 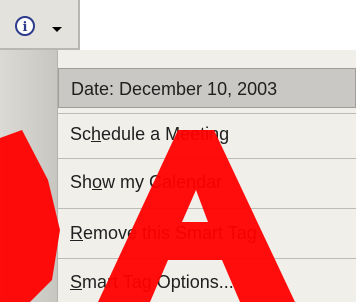 What do you see at coordinates (96, 134) in the screenshot?
I see `menu-item-access-key: h` at bounding box center [96, 134].